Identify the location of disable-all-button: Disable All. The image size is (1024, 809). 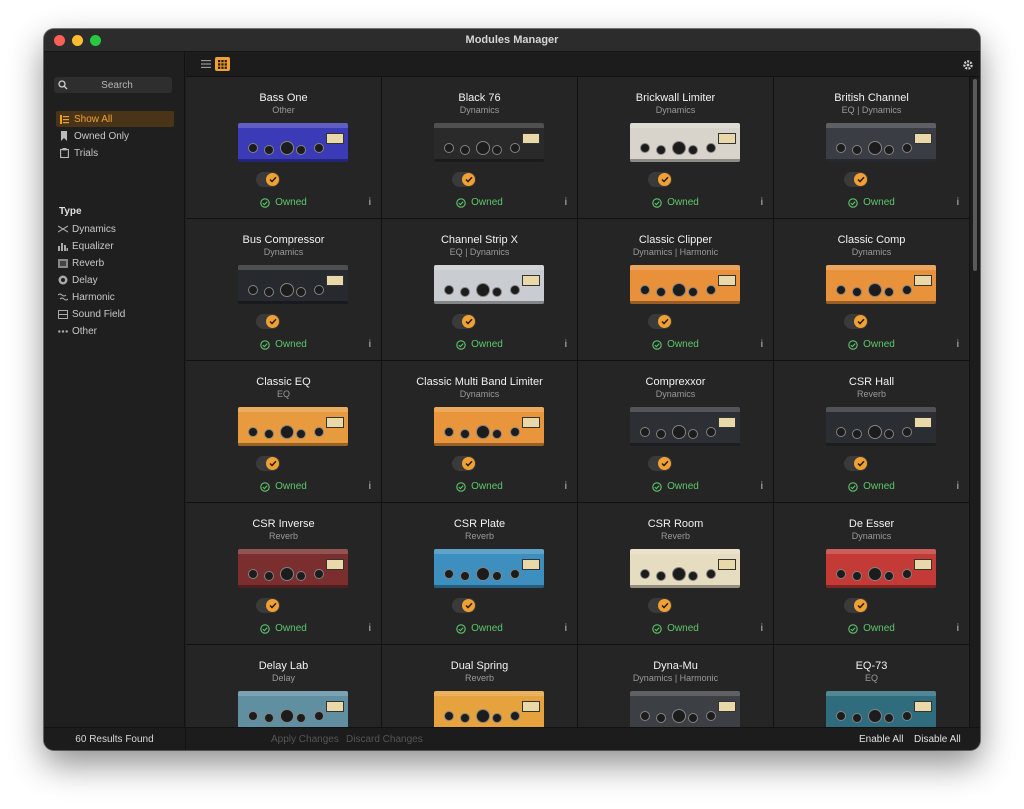
(937, 739).